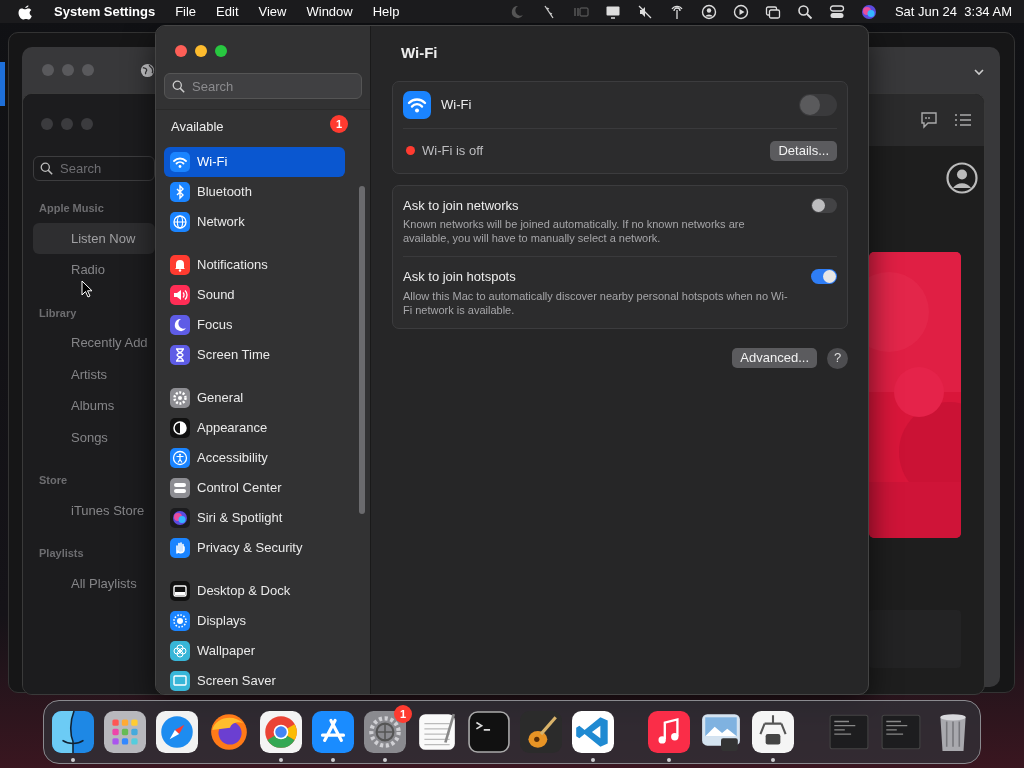  I want to click on clock: Sat Jun 24 3:34 AM, so click(949, 11).